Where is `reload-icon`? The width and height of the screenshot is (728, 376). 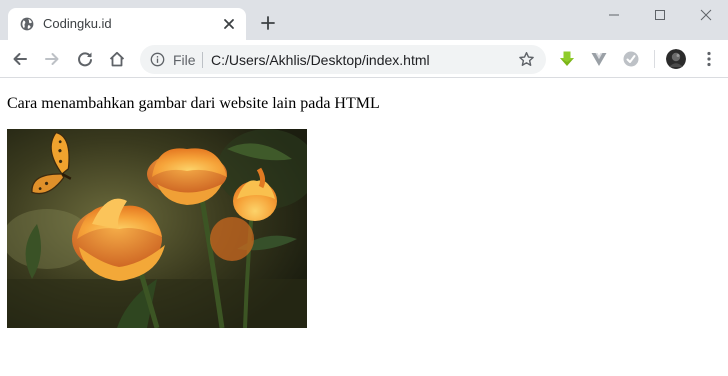
reload-icon is located at coordinates (85, 59).